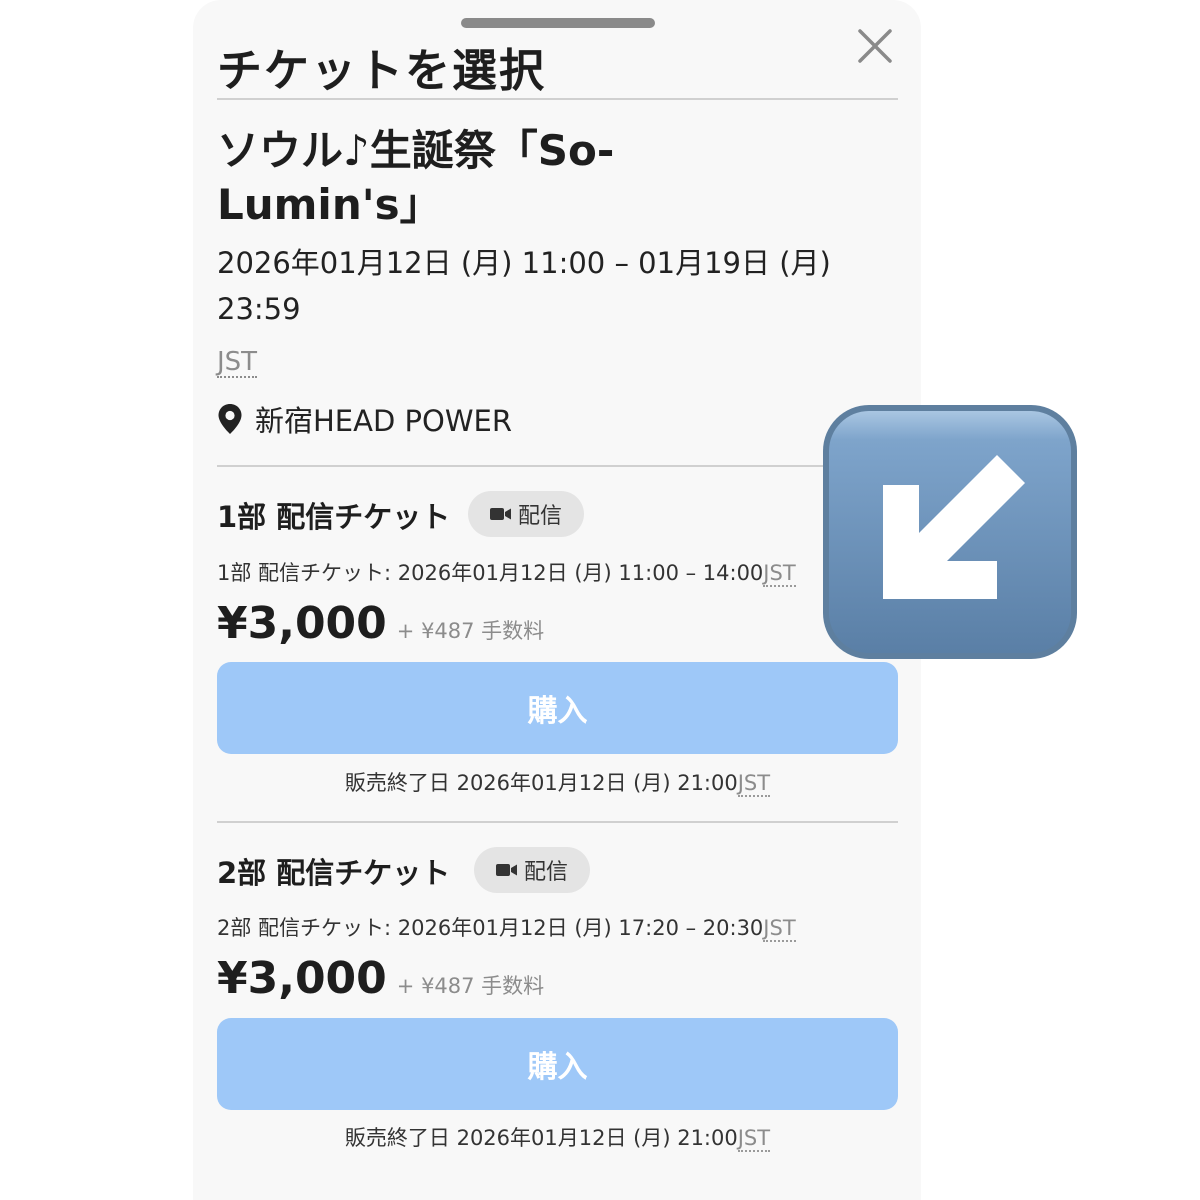  Describe the element at coordinates (334, 873) in the screenshot. I see `ticket-name: 2部 配信チケット` at that location.